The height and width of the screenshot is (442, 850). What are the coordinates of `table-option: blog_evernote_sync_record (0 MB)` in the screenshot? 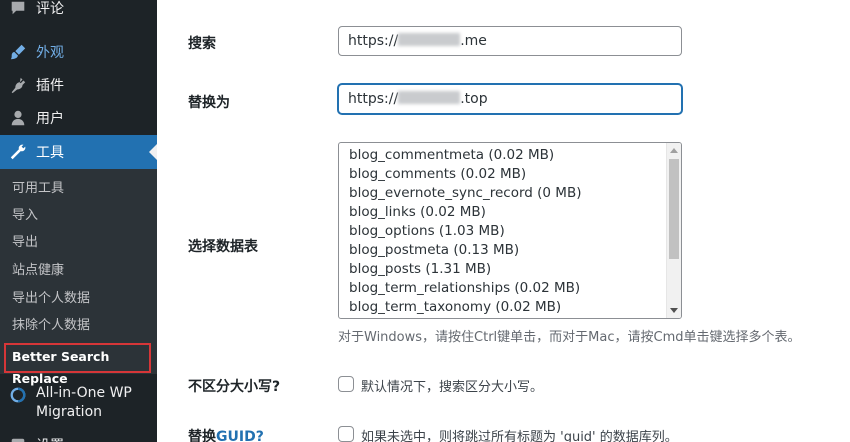 It's located at (465, 193).